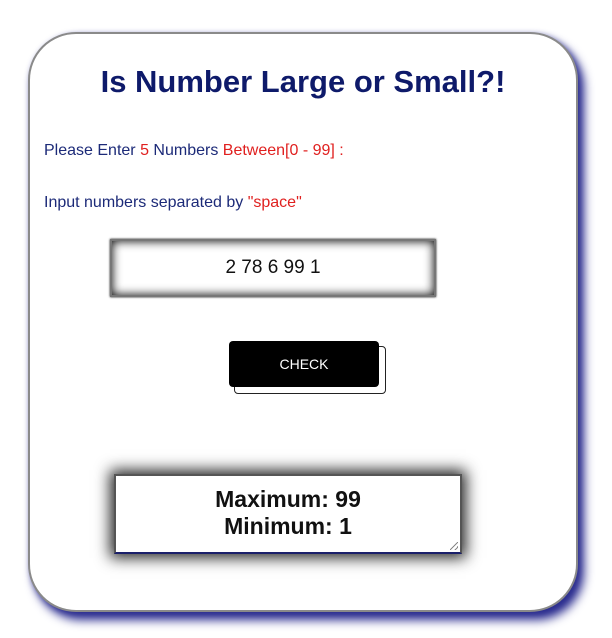  Describe the element at coordinates (92, 150) in the screenshot. I see `instruction-prefix: Please Enter` at that location.